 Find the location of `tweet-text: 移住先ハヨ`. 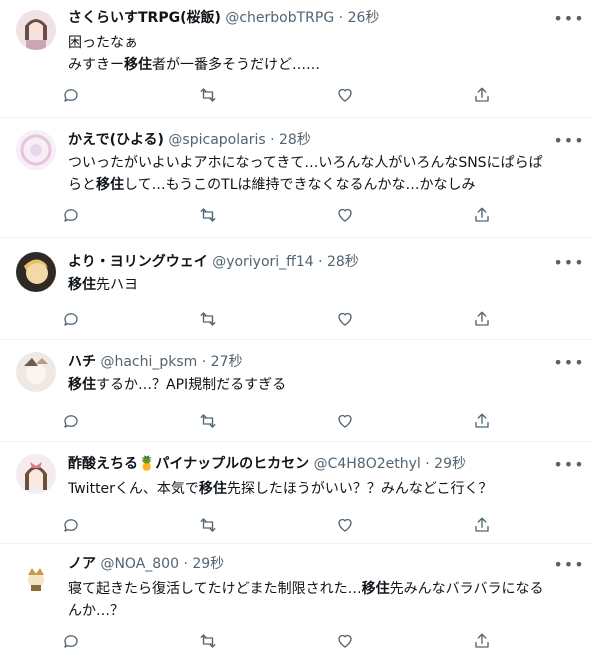

tweet-text: 移住先ハヨ is located at coordinates (319, 285).